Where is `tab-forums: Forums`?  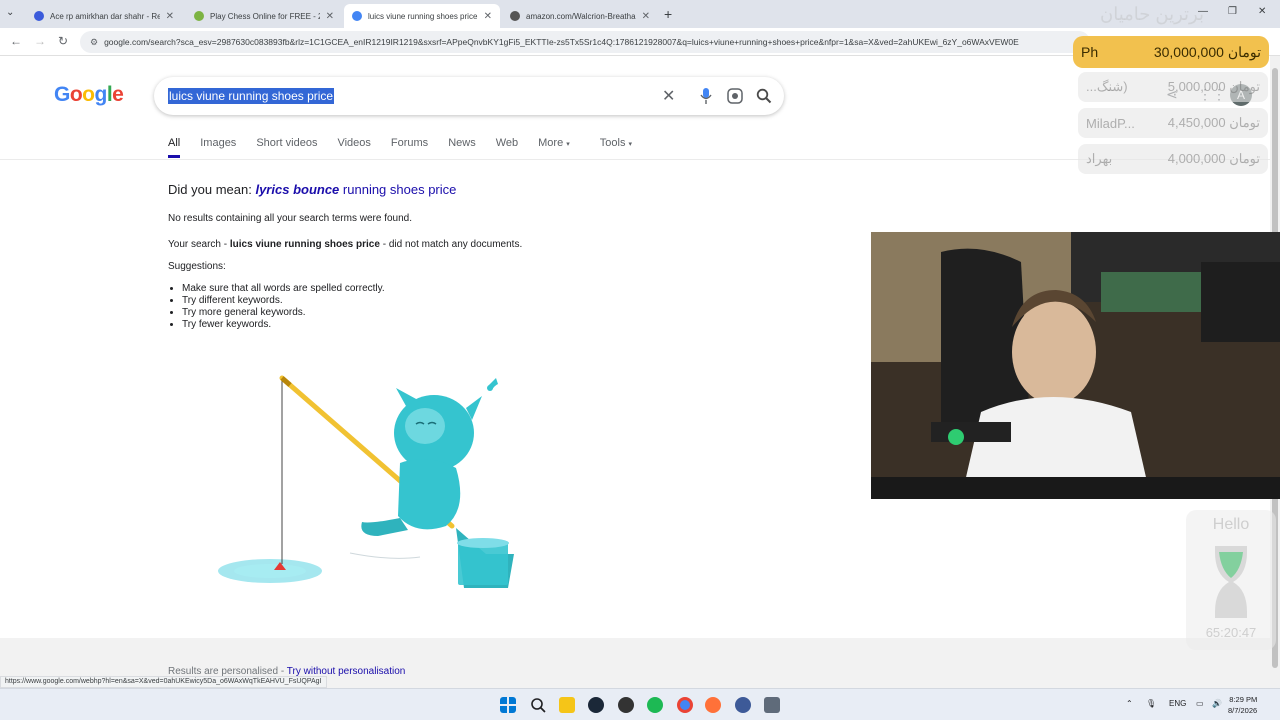
tab-forums: Forums is located at coordinates (409, 147).